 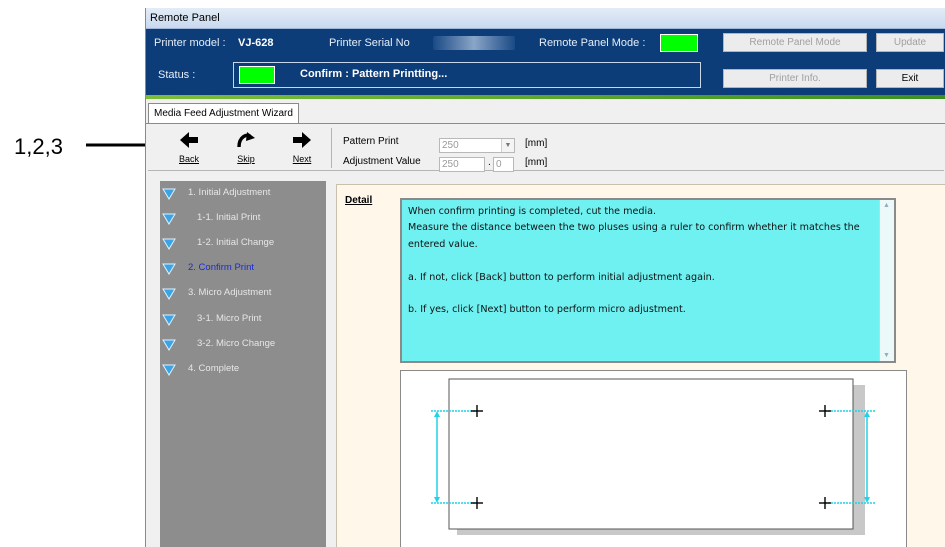 What do you see at coordinates (223, 113) in the screenshot?
I see `tab-media-feed-adjustment-wizard: Media Feed Adjustment Wizard` at bounding box center [223, 113].